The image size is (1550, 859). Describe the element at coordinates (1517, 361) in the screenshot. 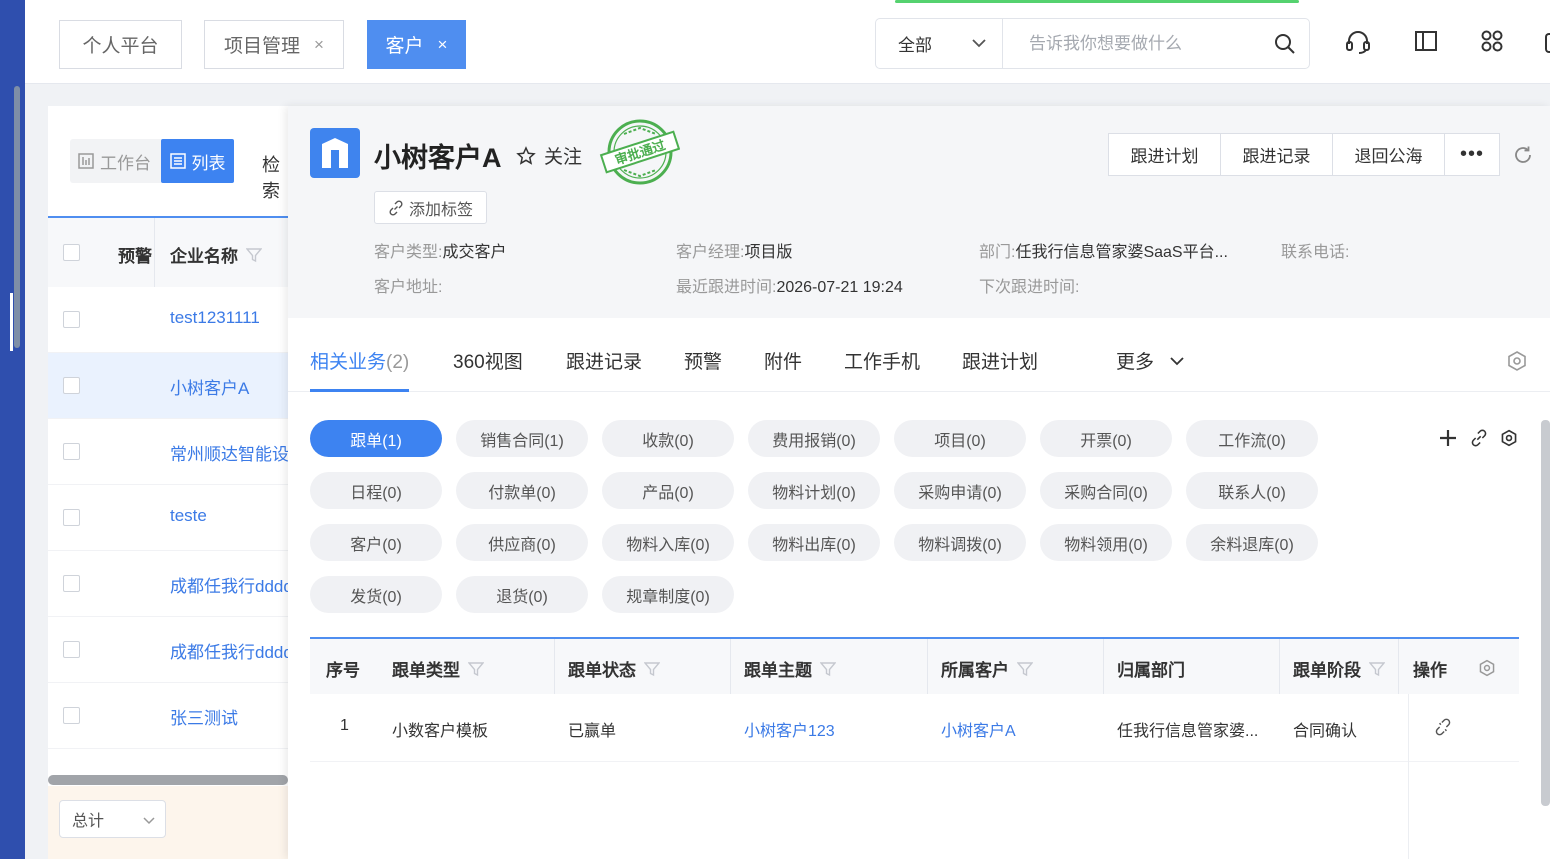

I see `tab-settings-icon` at that location.